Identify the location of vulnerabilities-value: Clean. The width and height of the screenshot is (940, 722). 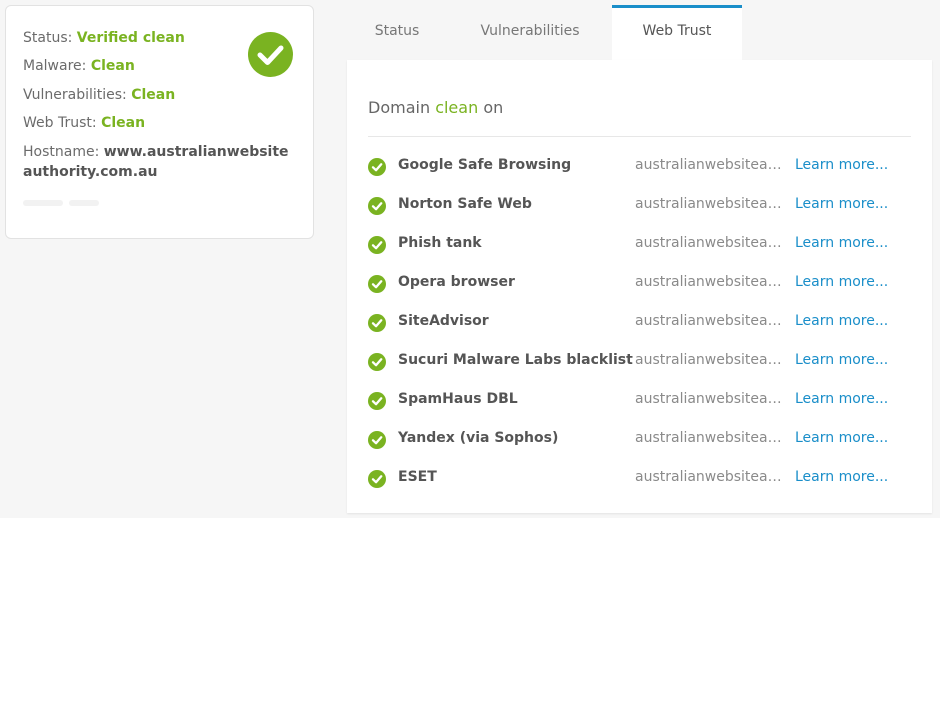
(153, 95).